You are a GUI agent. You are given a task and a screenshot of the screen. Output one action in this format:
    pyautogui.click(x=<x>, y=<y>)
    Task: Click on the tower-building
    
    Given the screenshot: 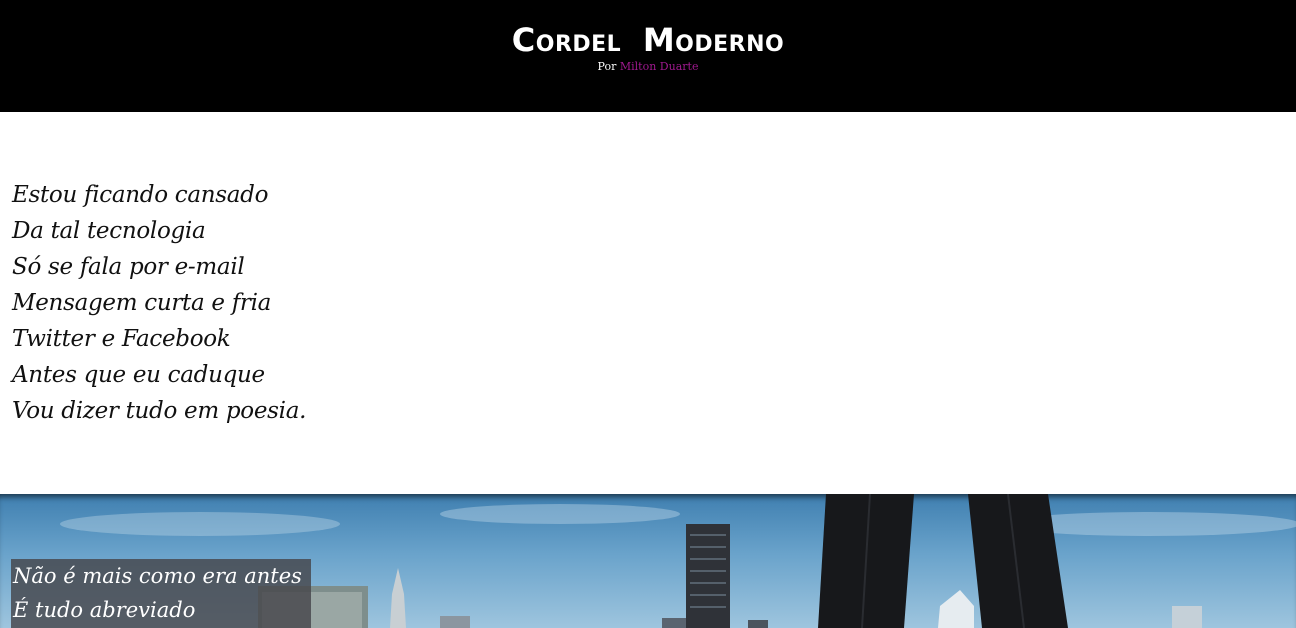 What is the action you would take?
    pyautogui.click(x=708, y=576)
    